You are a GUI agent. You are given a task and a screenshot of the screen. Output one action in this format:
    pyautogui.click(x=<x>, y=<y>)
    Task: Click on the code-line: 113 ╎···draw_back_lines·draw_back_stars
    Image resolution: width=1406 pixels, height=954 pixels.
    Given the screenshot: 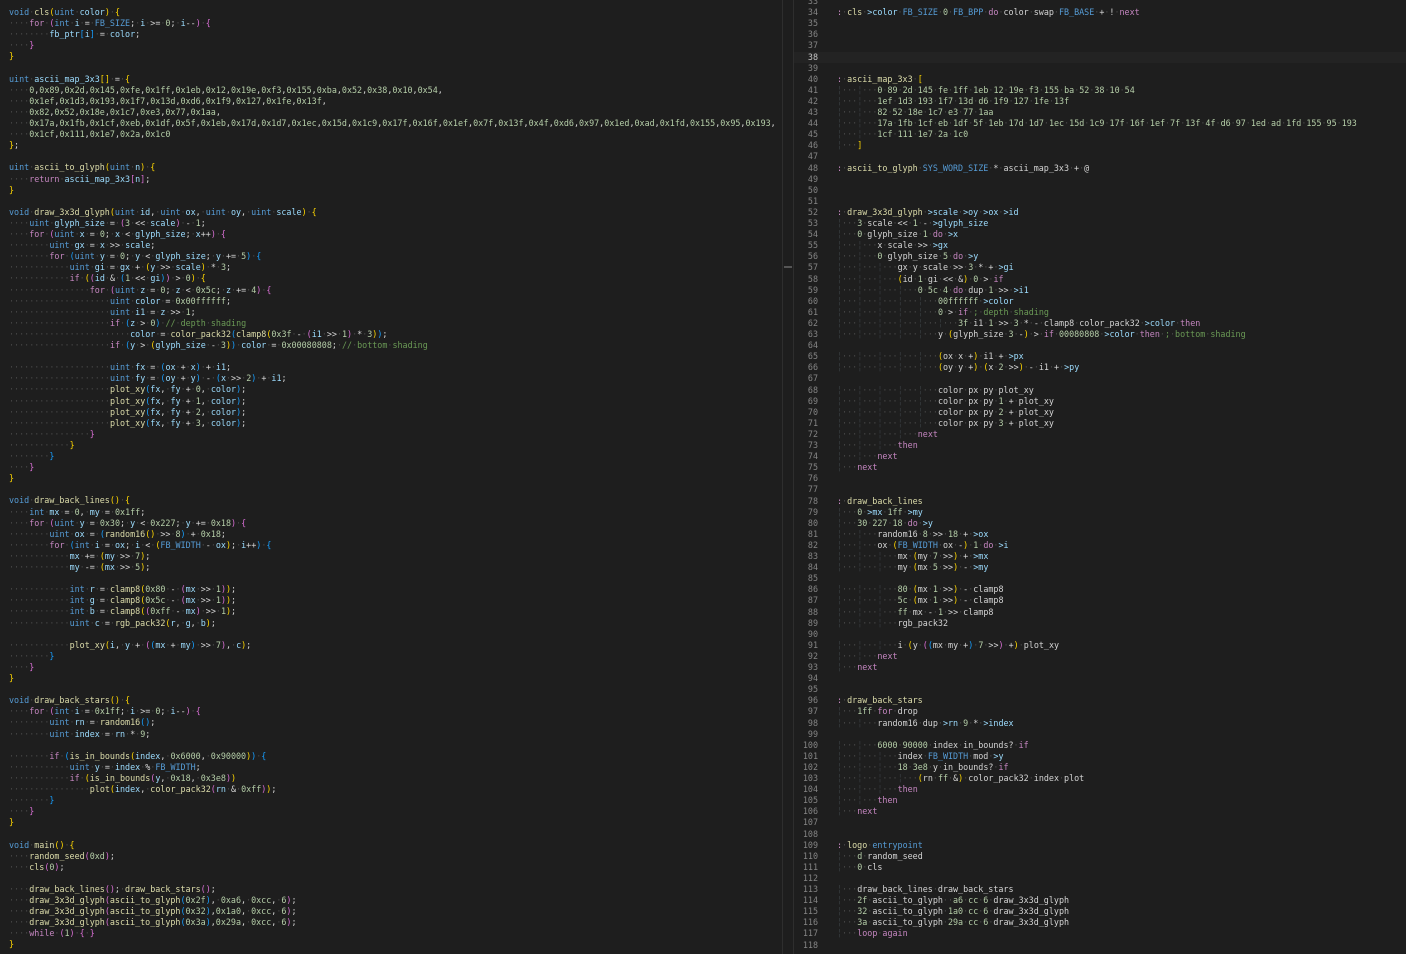 What is the action you would take?
    pyautogui.click(x=1100, y=889)
    